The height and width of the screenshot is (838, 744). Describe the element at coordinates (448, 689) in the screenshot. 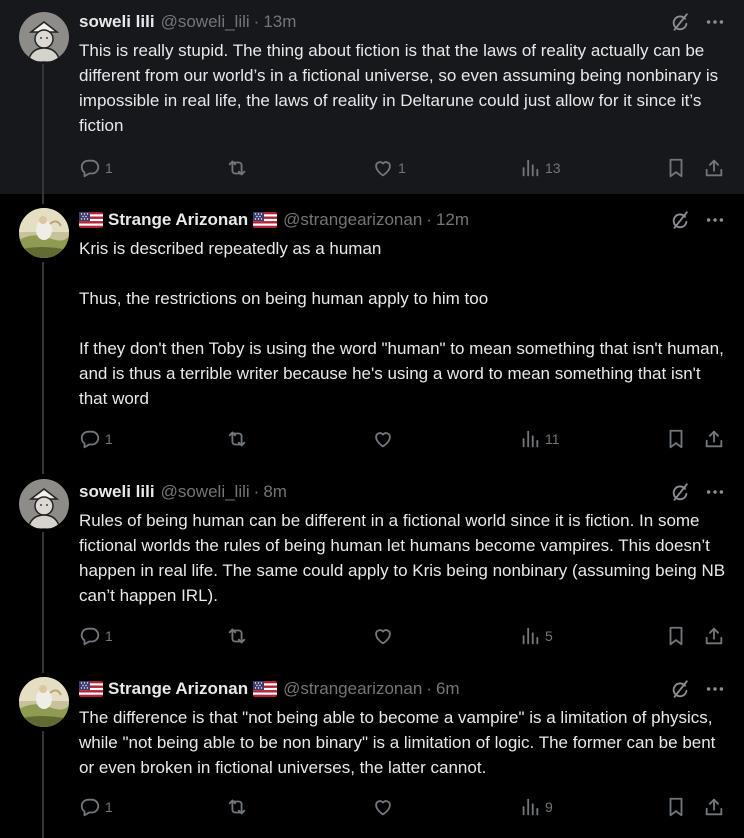

I see `timestamp: 6m` at that location.